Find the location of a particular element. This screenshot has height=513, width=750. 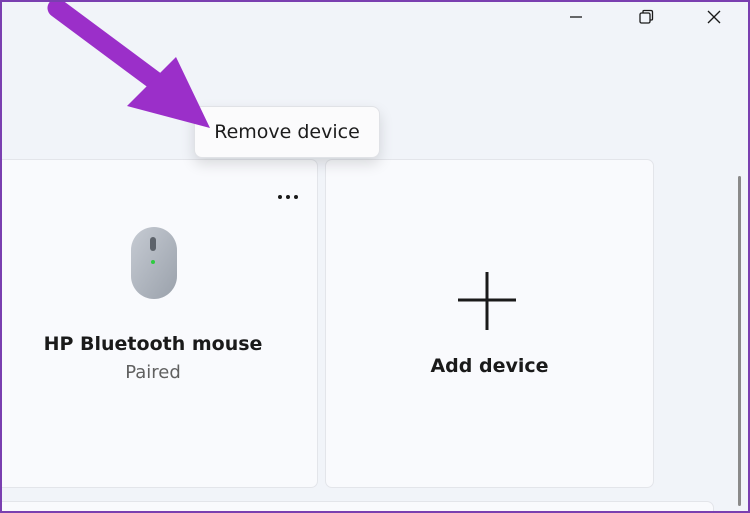

bottom-card is located at coordinates (357, 507).